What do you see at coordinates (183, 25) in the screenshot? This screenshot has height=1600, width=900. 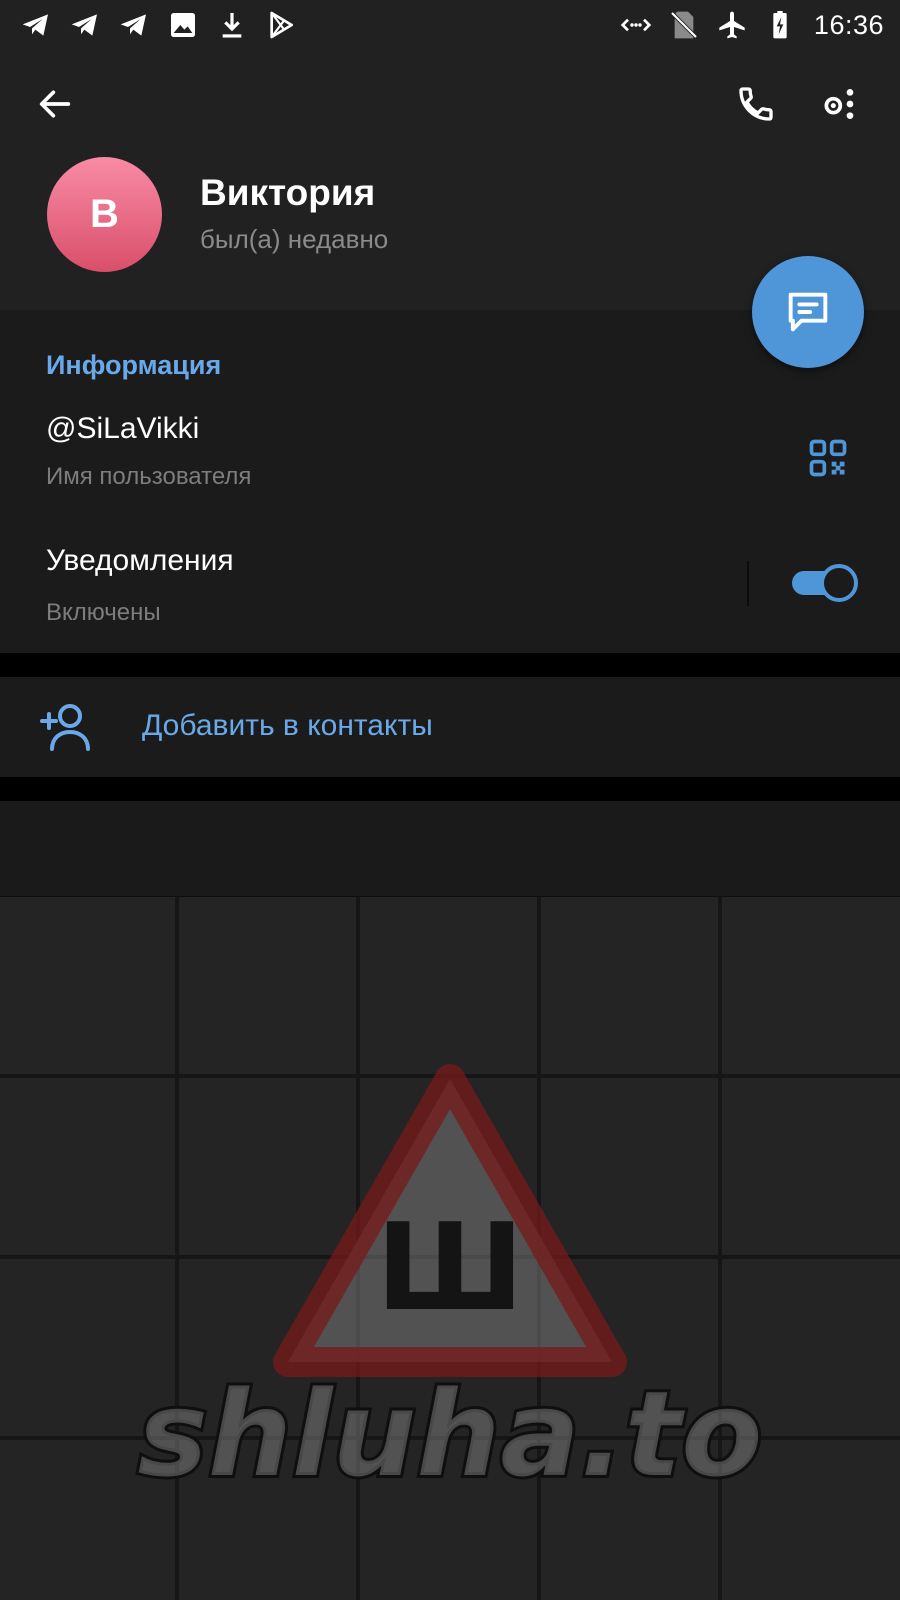 I see `image-icon` at bounding box center [183, 25].